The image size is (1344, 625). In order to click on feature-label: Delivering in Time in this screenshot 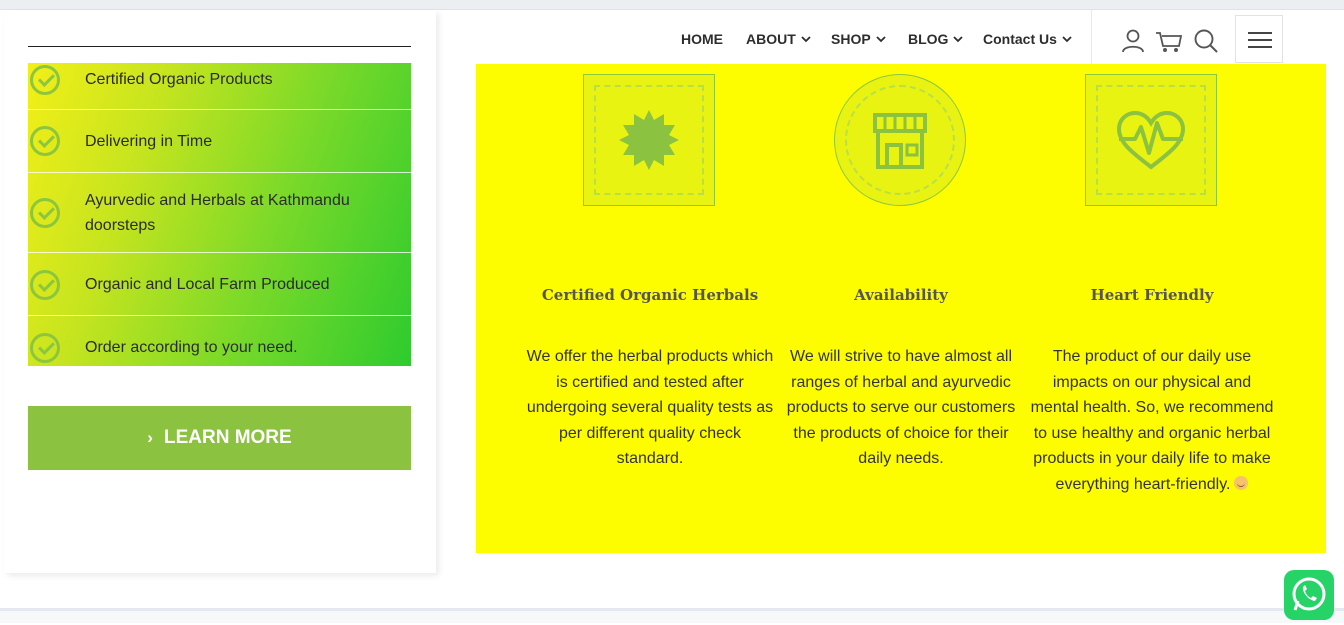, I will do `click(149, 141)`.